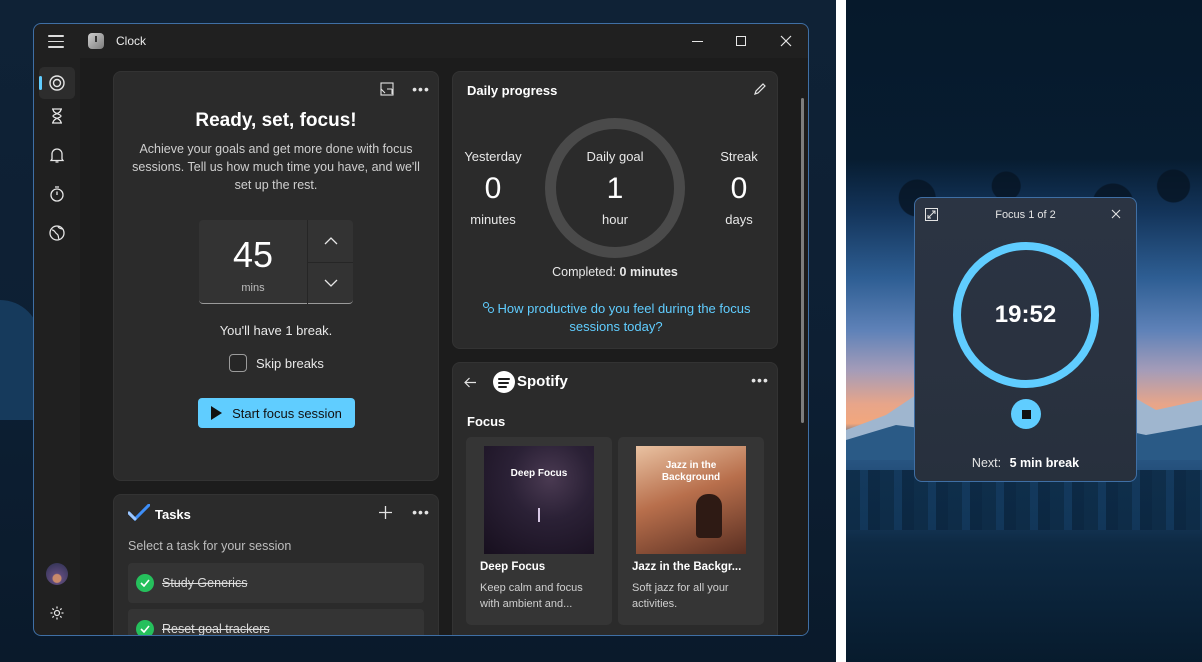 The height and width of the screenshot is (662, 1202). What do you see at coordinates (493, 188) in the screenshot?
I see `yesterday-value: 0` at bounding box center [493, 188].